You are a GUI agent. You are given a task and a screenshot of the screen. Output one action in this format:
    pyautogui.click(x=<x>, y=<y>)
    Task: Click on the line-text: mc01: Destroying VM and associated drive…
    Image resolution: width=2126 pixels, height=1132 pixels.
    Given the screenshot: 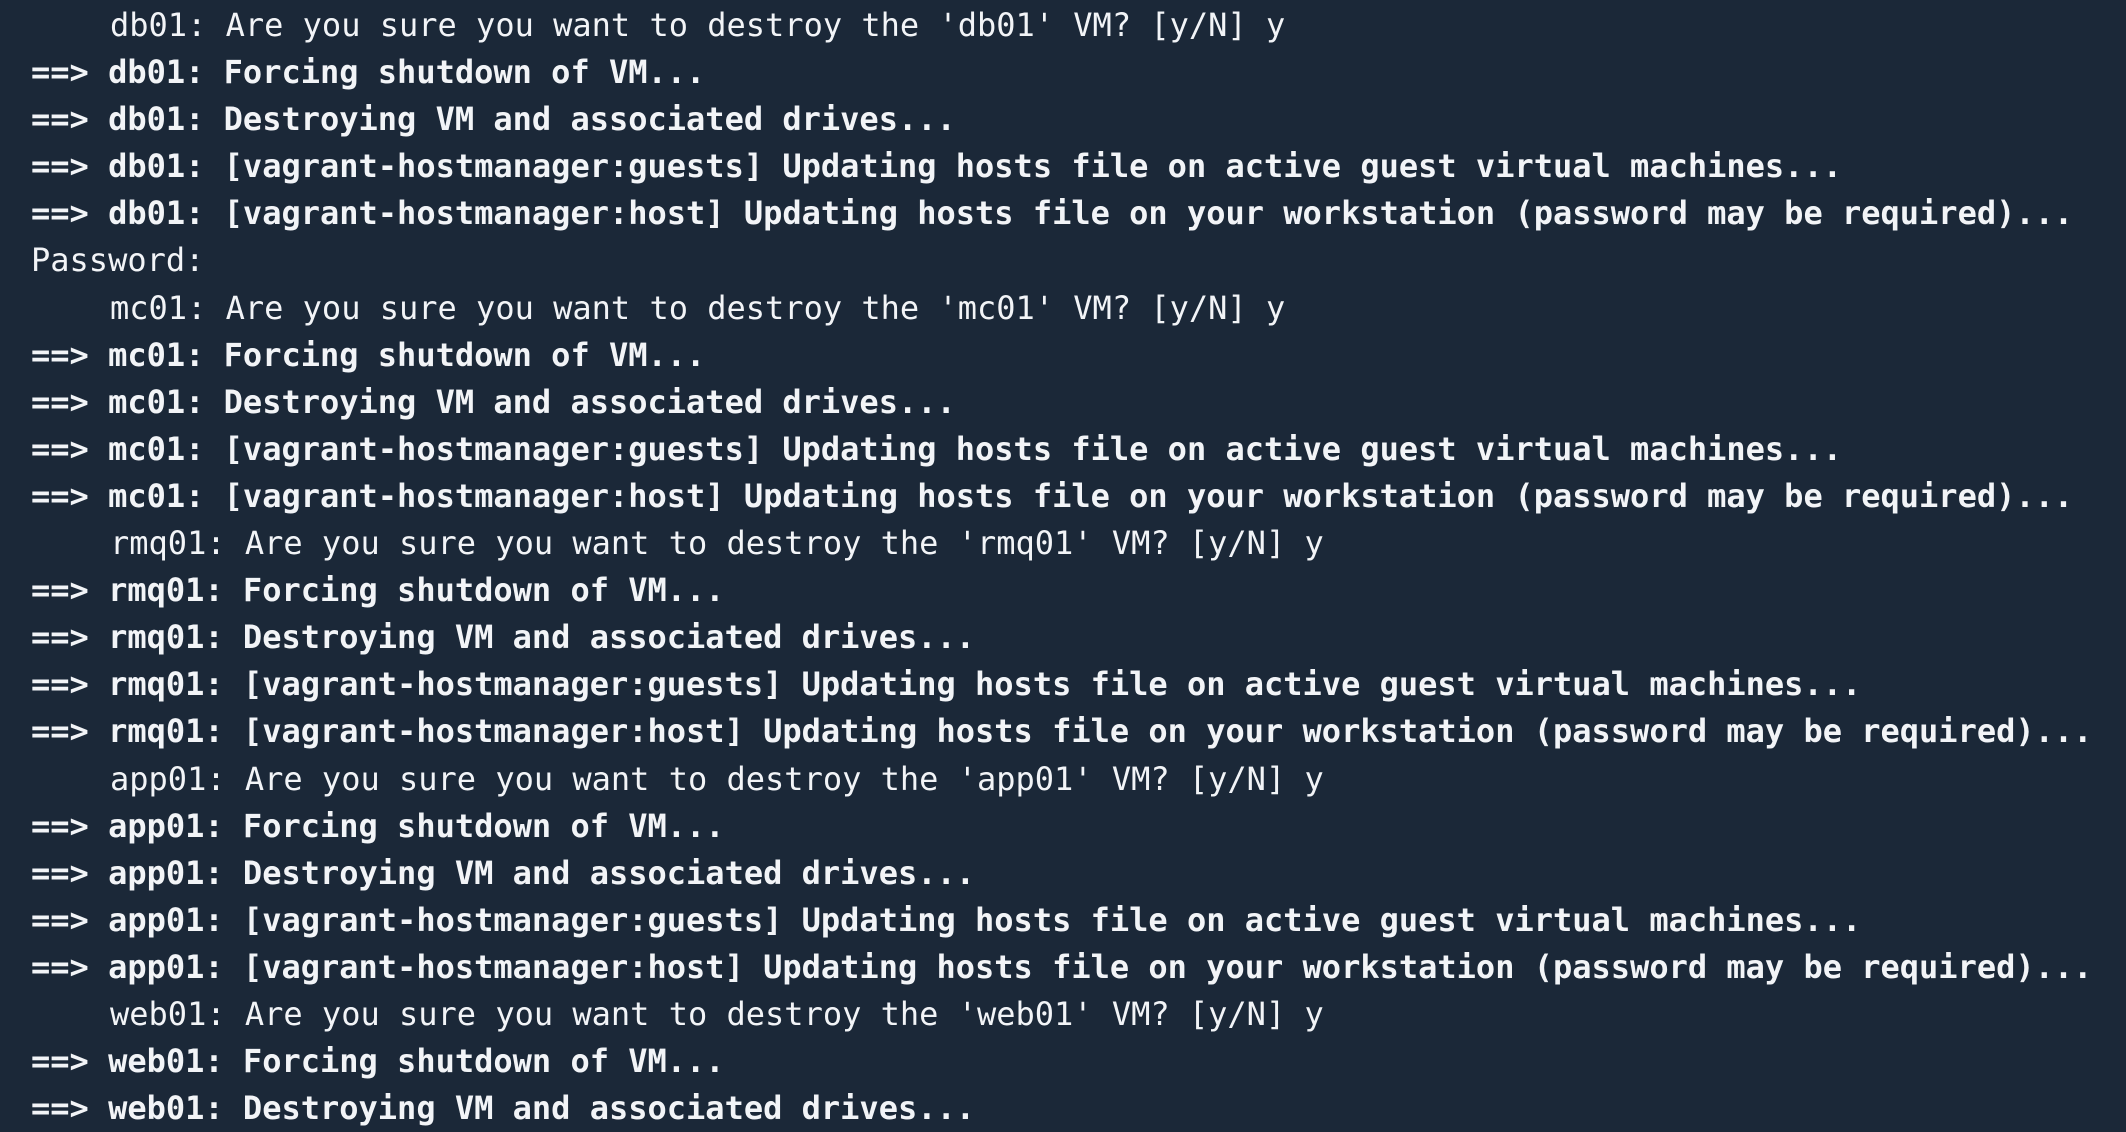 What is the action you would take?
    pyautogui.click(x=532, y=401)
    